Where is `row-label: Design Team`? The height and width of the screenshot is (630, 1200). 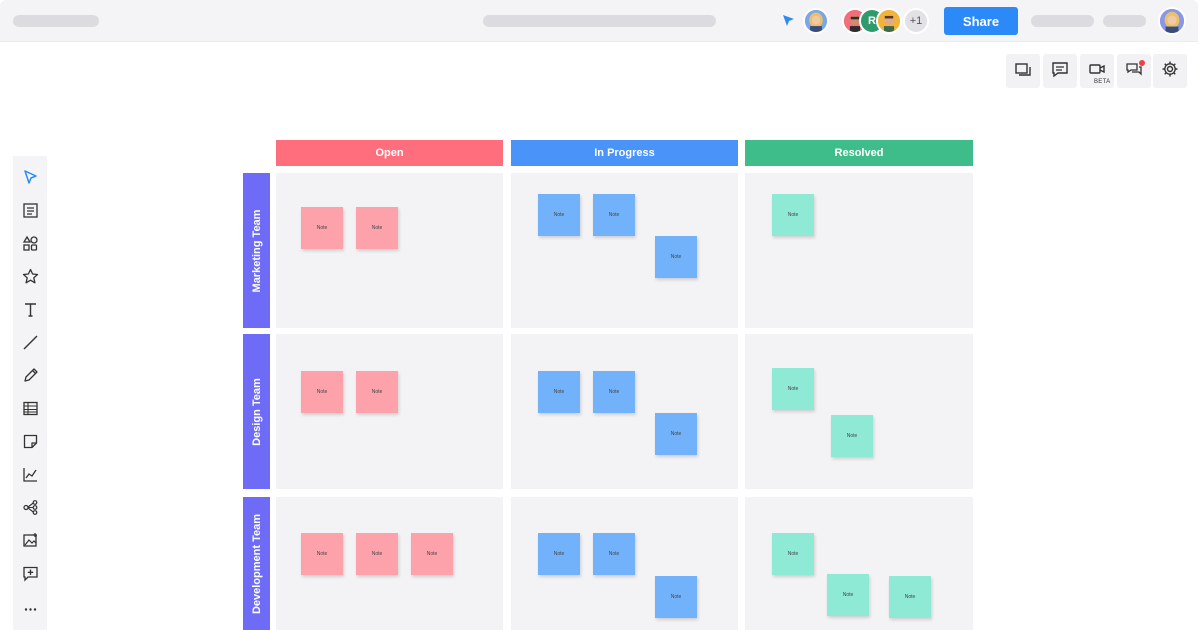
row-label: Design Team is located at coordinates (256, 411).